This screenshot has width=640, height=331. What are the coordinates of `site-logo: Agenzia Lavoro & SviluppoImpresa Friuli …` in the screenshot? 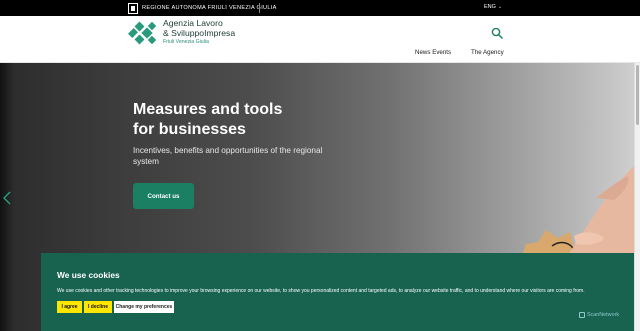 It's located at (199, 32).